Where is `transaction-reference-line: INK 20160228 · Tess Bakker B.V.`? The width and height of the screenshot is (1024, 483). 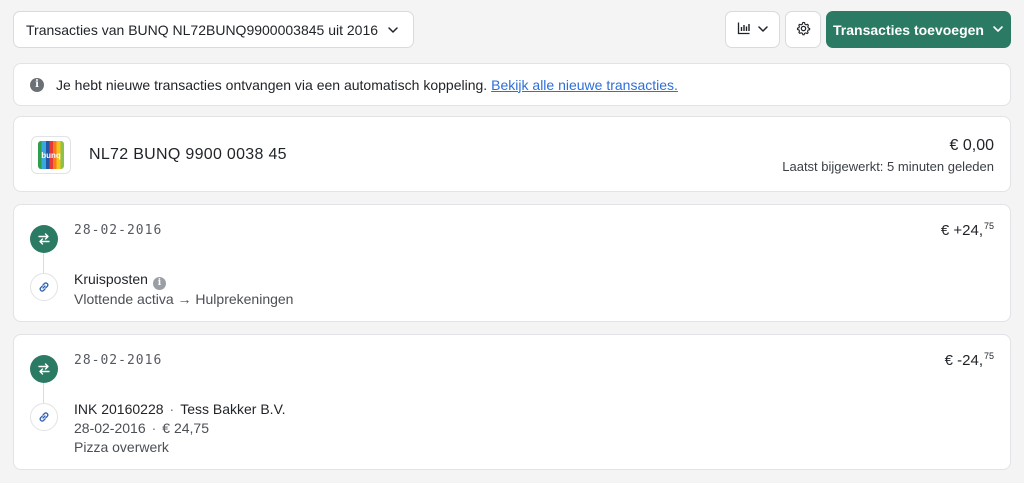
transaction-reference-line: INK 20160228 · Tess Bakker B.V. is located at coordinates (180, 409).